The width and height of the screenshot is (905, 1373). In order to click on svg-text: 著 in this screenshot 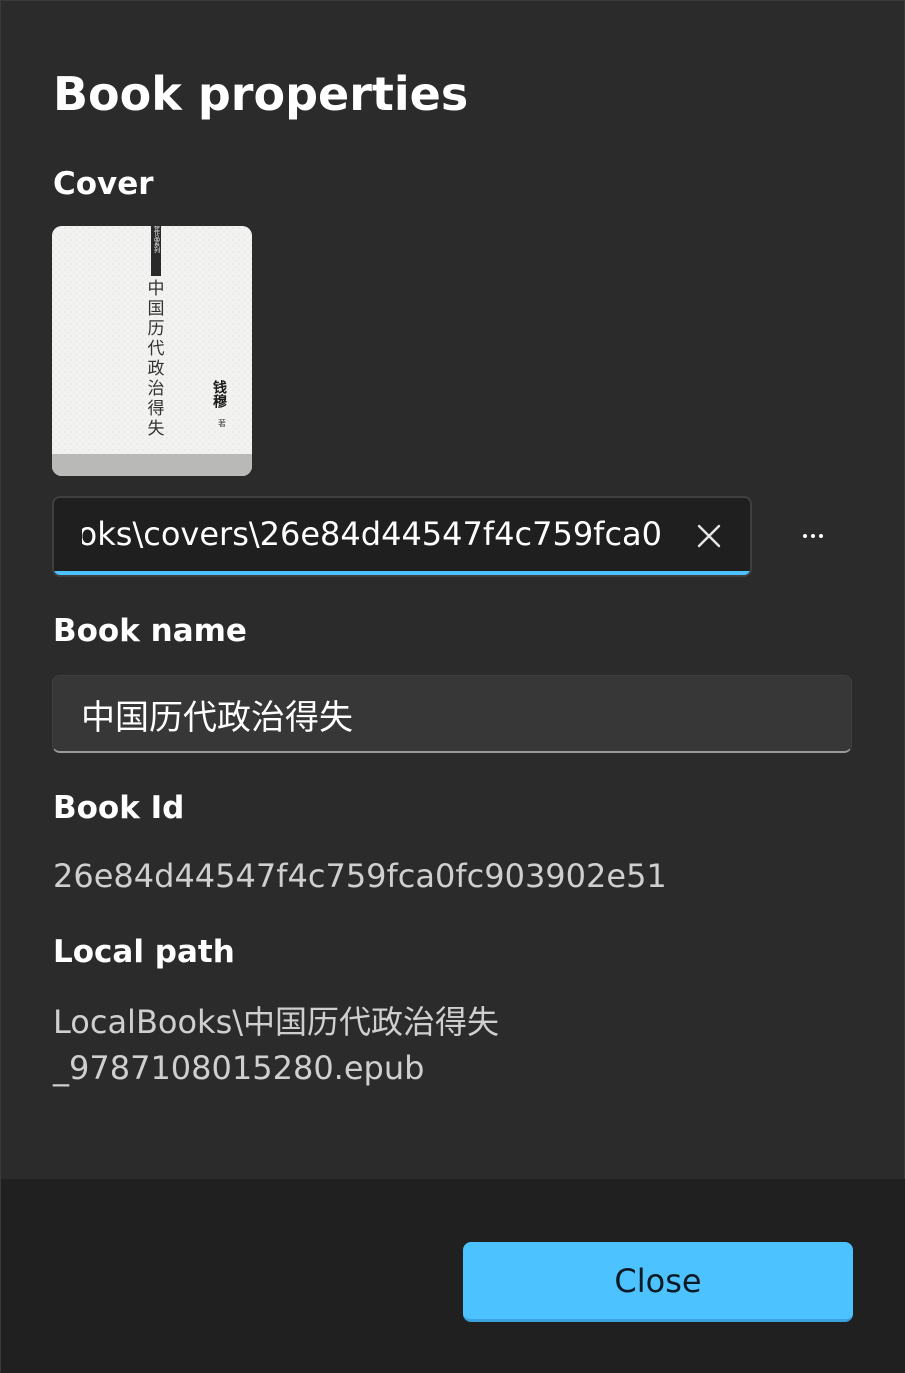, I will do `click(222, 423)`.